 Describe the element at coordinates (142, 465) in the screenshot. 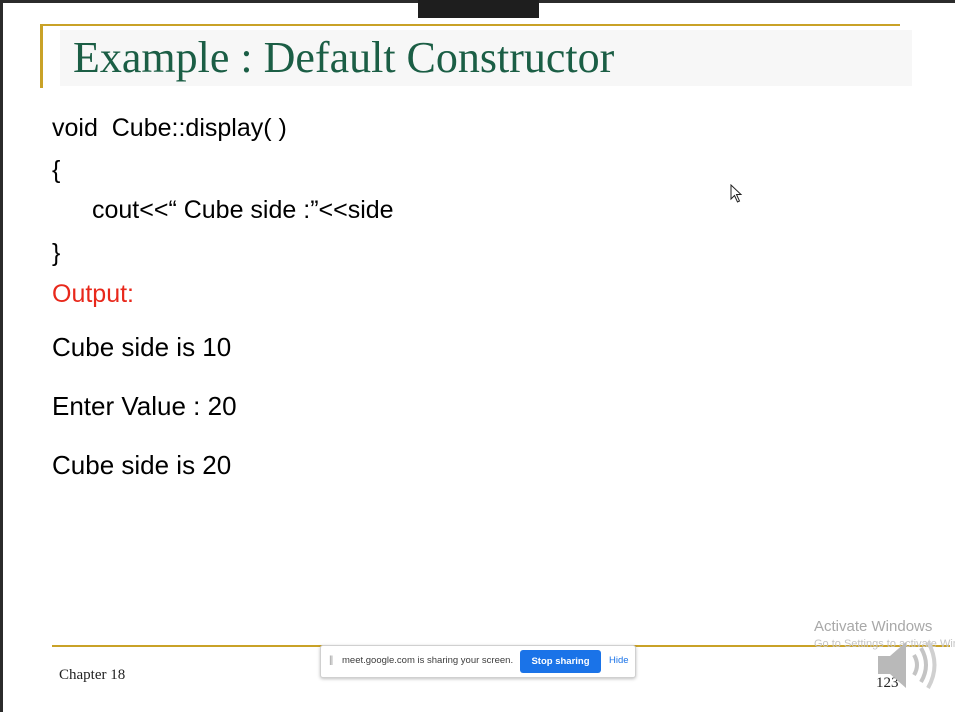

I see `output-line: Cube side is 20` at that location.